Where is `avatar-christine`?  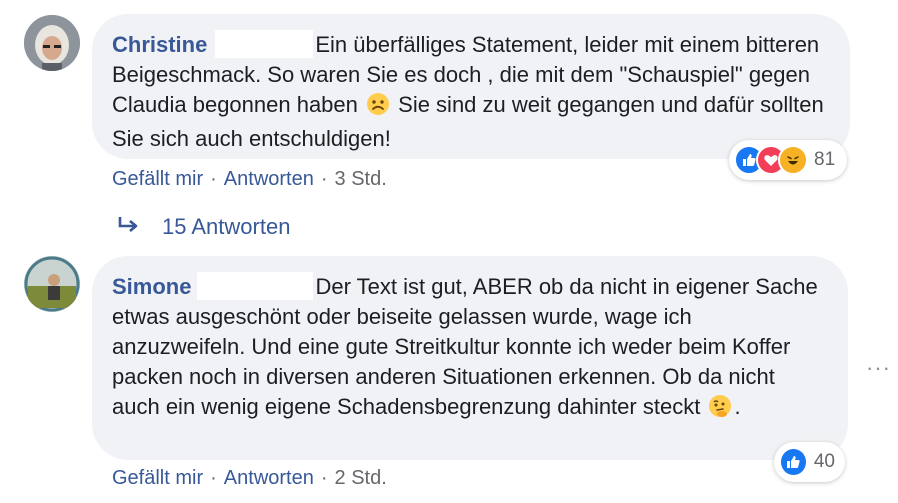
avatar-christine is located at coordinates (52, 43).